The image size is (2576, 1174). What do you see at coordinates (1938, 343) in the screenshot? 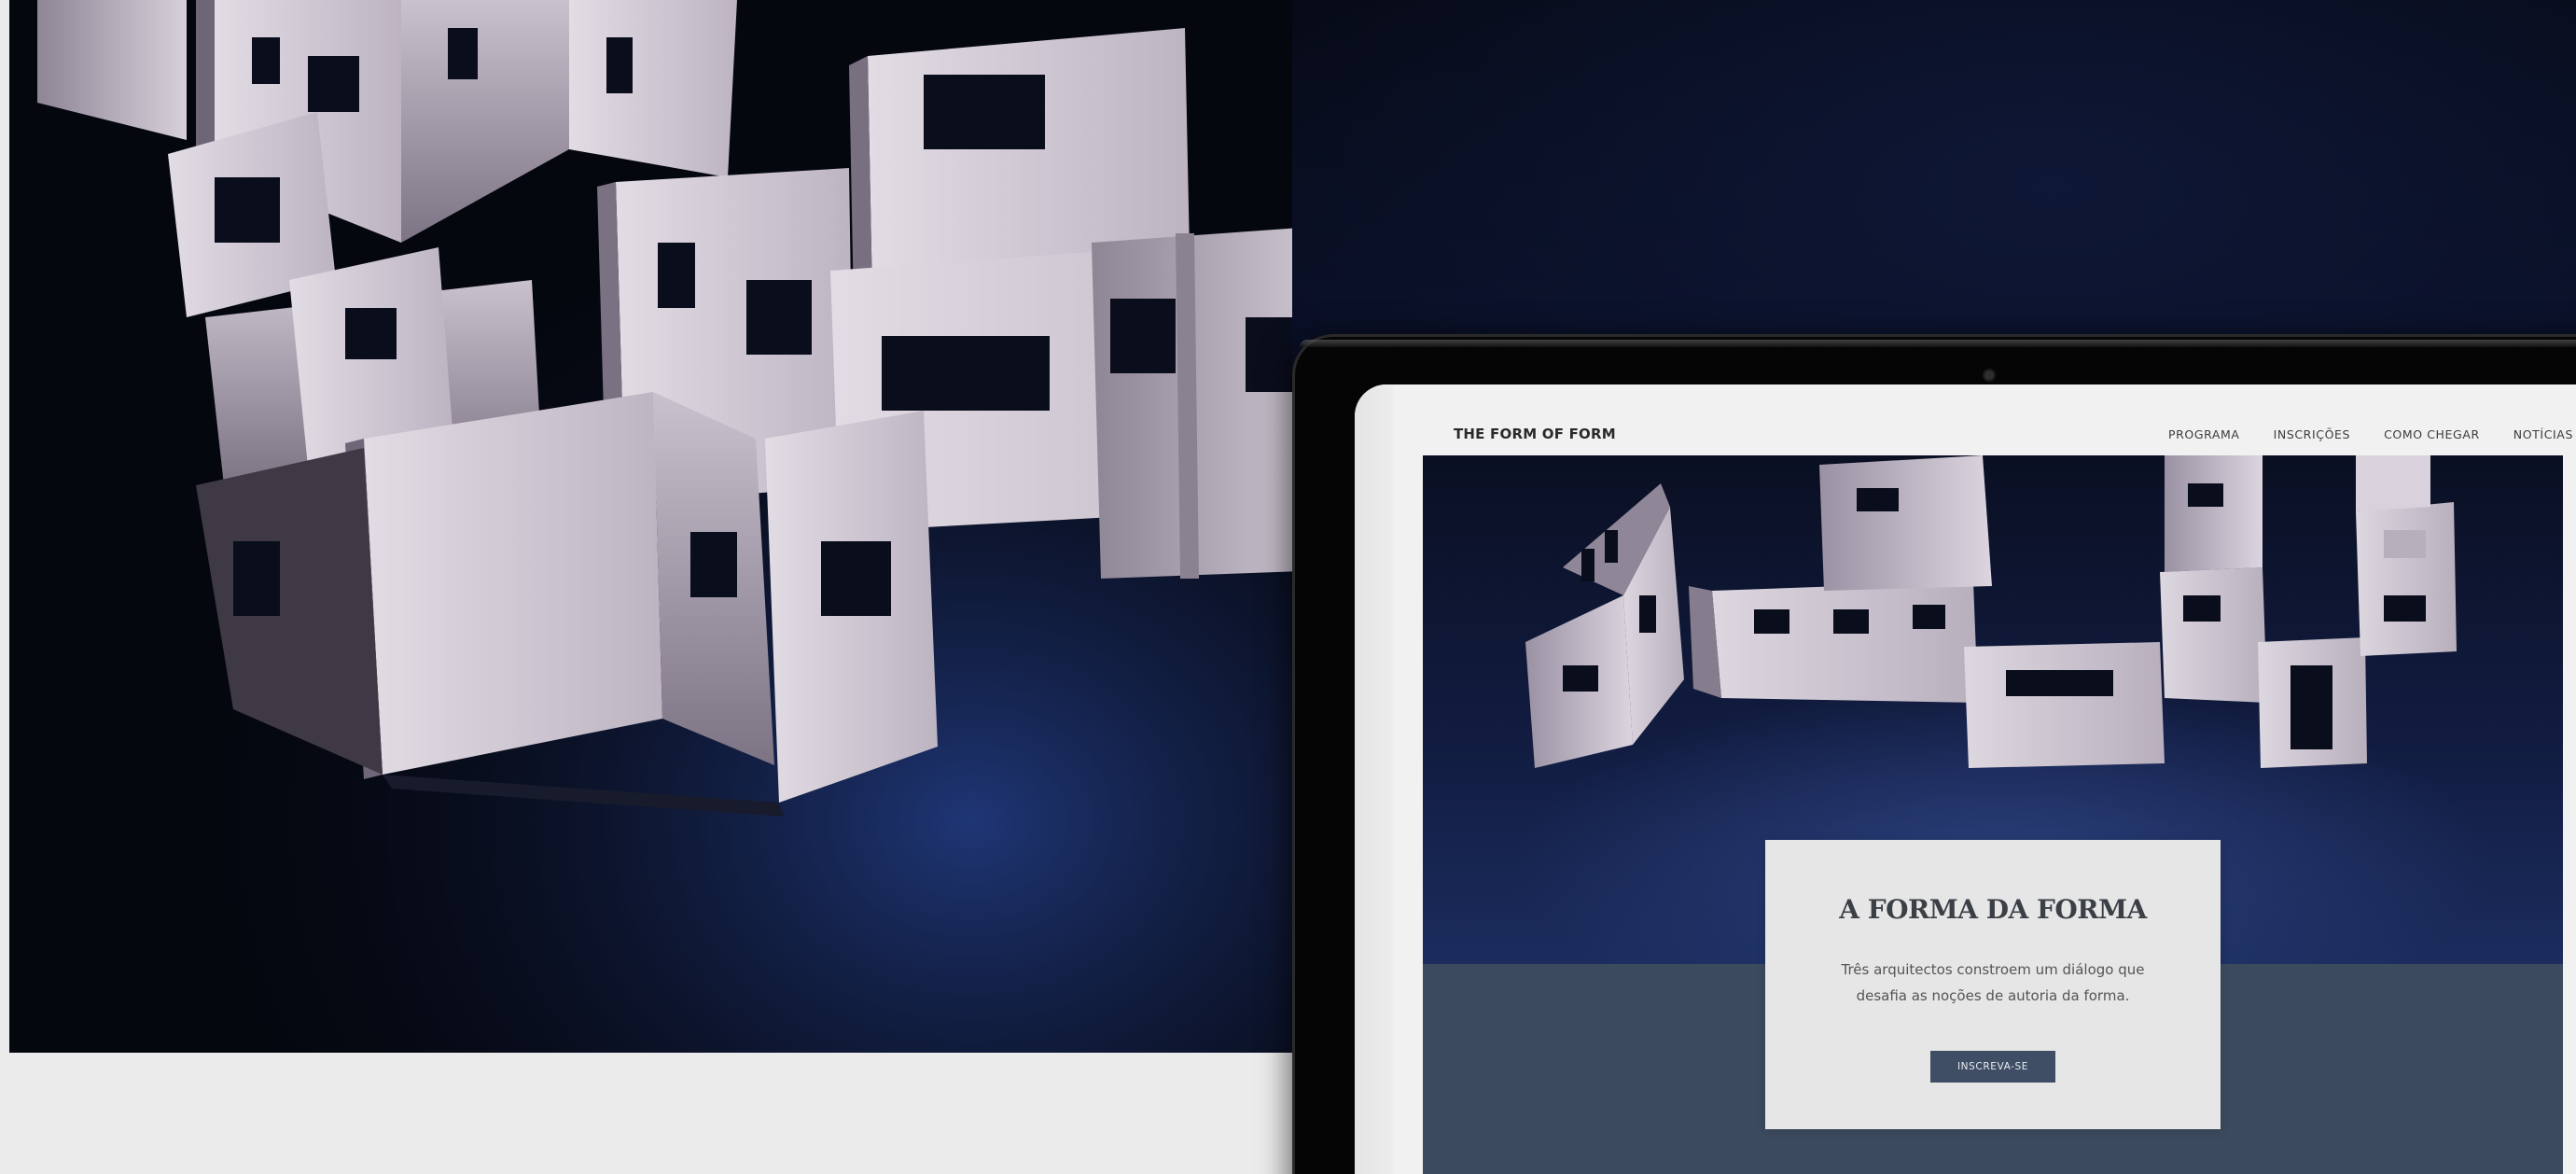
I see `monitor-rim-highlight` at bounding box center [1938, 343].